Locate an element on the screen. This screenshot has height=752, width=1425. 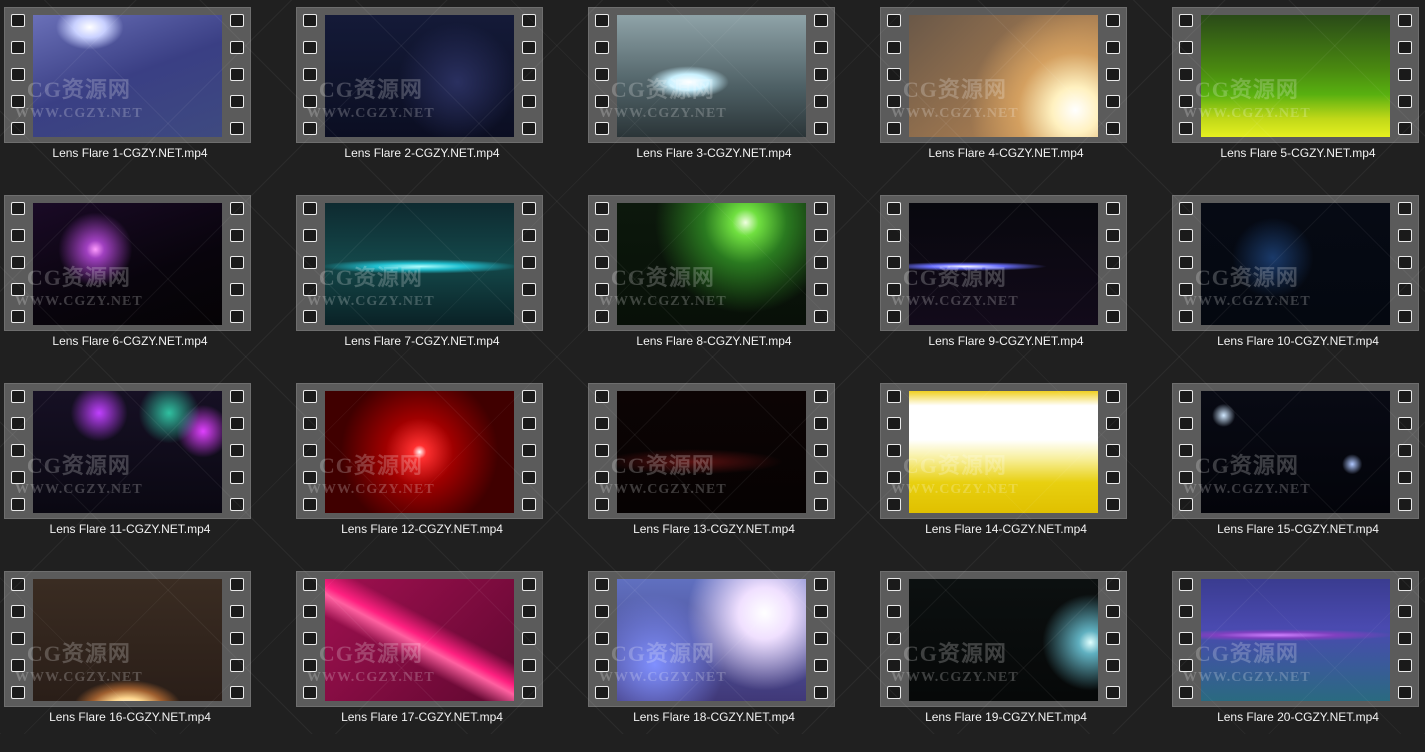
file-name: Lens Flare 17-CGZY.NET.mp4 is located at coordinates (422, 717).